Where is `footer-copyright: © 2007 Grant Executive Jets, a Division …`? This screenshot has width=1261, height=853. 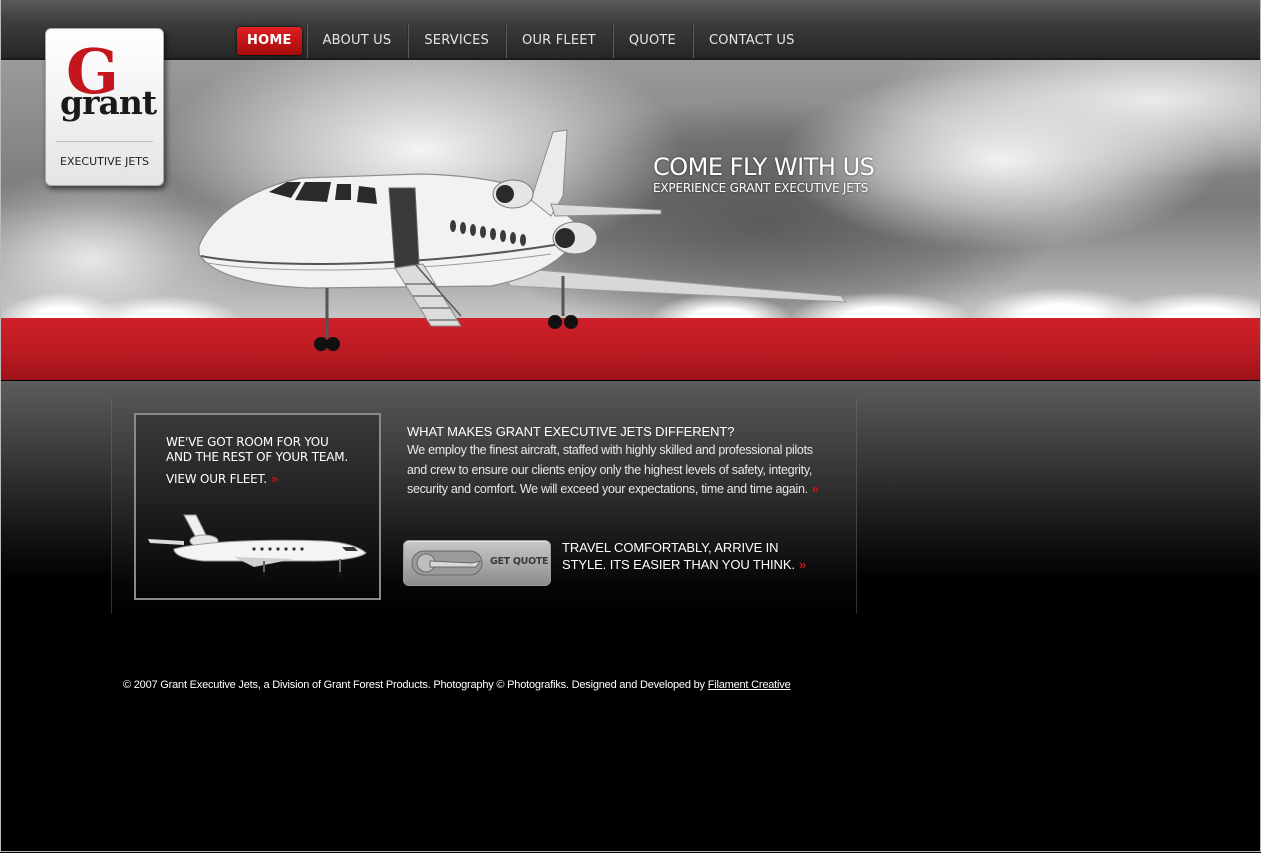
footer-copyright: © 2007 Grant Executive Jets, a Division … is located at coordinates (414, 685).